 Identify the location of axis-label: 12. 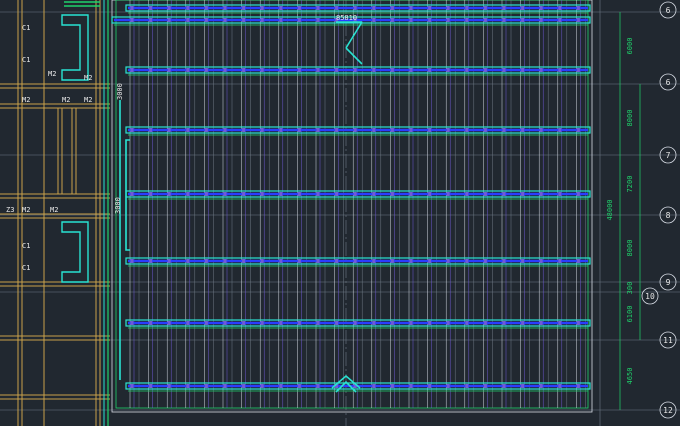
(668, 410).